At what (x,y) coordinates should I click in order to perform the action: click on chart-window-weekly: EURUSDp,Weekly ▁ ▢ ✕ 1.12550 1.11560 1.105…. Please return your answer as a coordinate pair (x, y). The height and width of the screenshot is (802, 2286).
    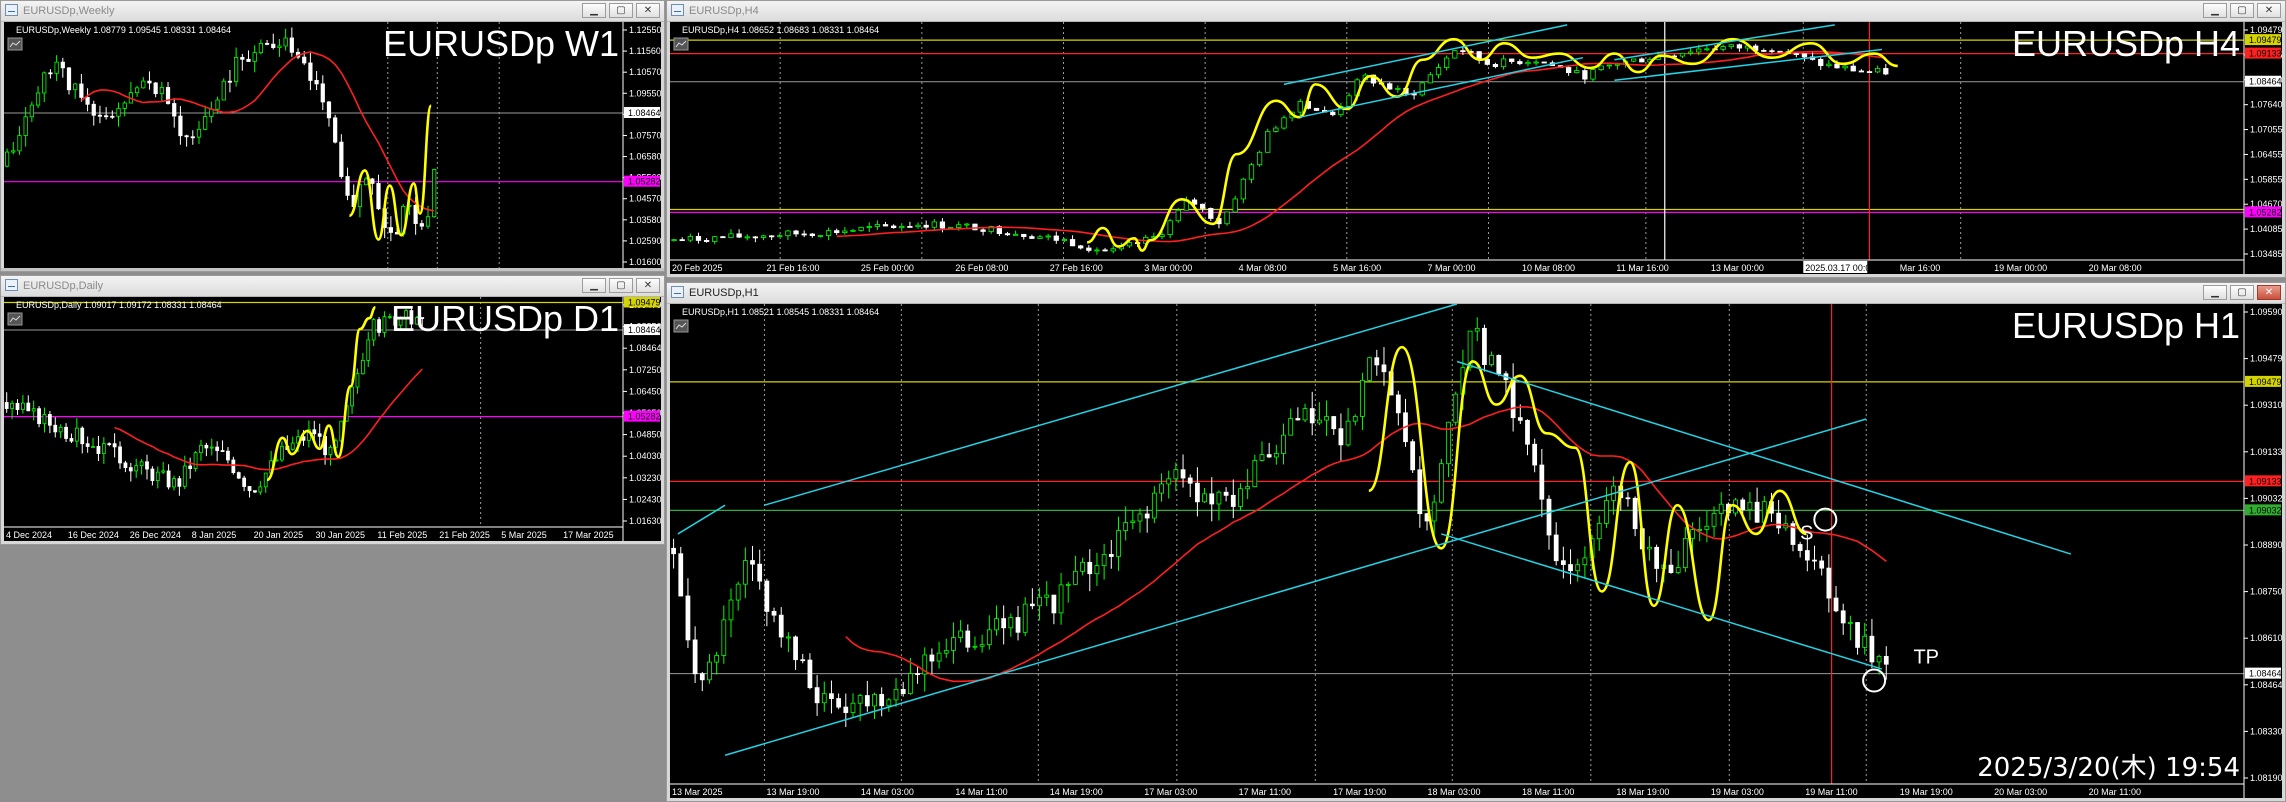
    Looking at the image, I should click on (332, 136).